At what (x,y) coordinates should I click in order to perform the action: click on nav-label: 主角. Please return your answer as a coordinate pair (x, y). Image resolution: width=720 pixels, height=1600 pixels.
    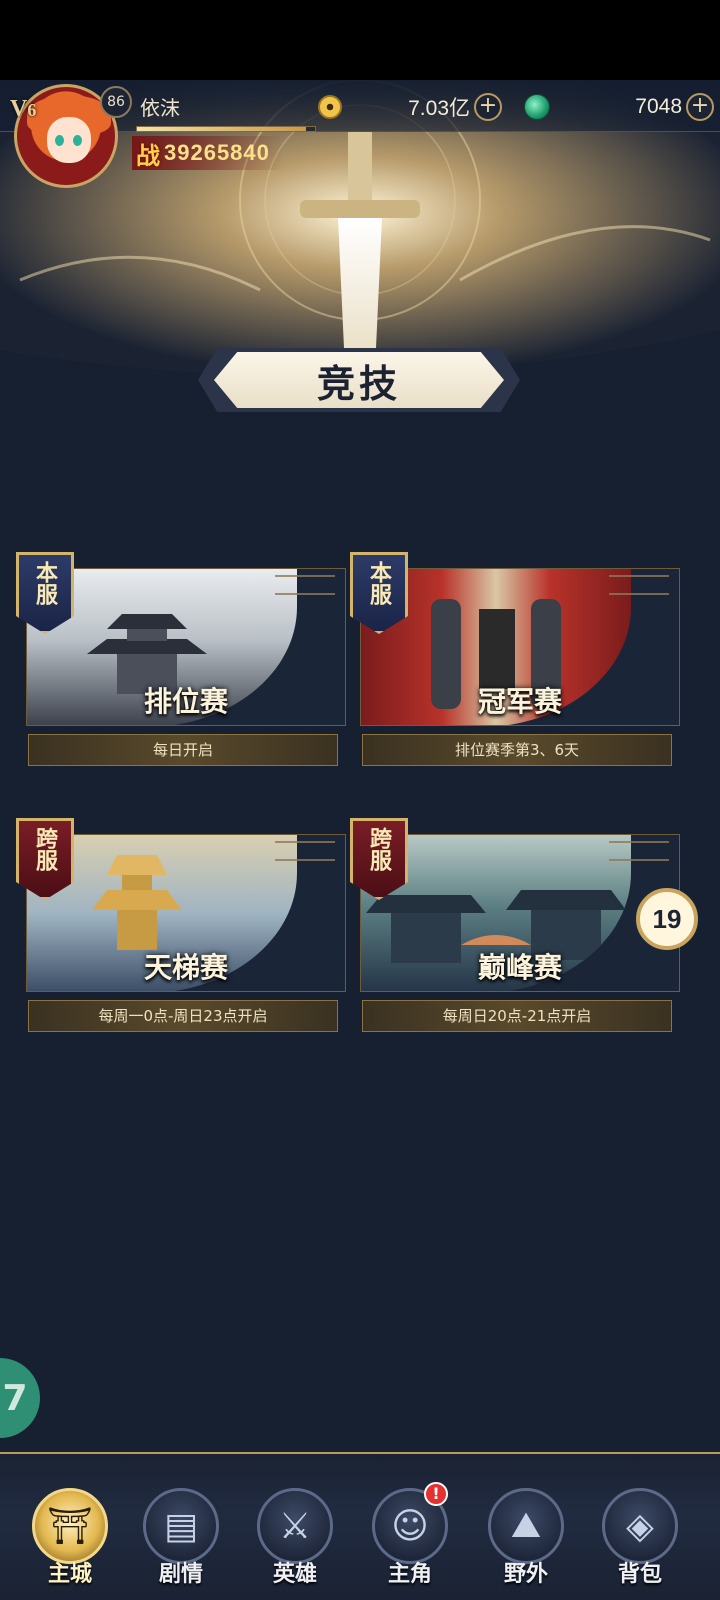
    Looking at the image, I should click on (409, 1574).